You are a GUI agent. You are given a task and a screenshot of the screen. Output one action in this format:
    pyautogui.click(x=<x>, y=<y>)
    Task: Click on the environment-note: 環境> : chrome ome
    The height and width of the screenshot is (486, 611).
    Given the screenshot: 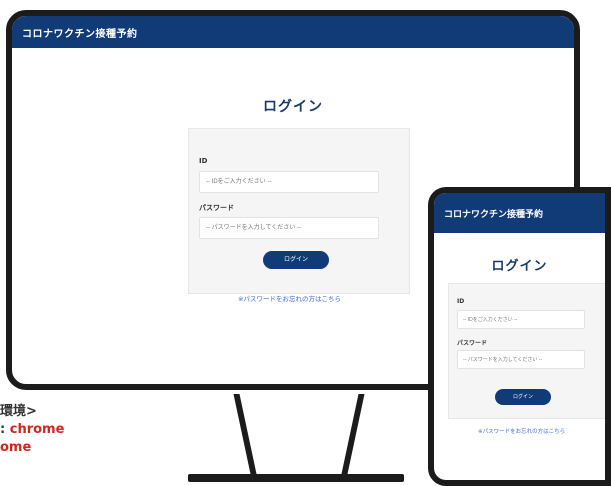 What is the action you would take?
    pyautogui.click(x=32, y=430)
    